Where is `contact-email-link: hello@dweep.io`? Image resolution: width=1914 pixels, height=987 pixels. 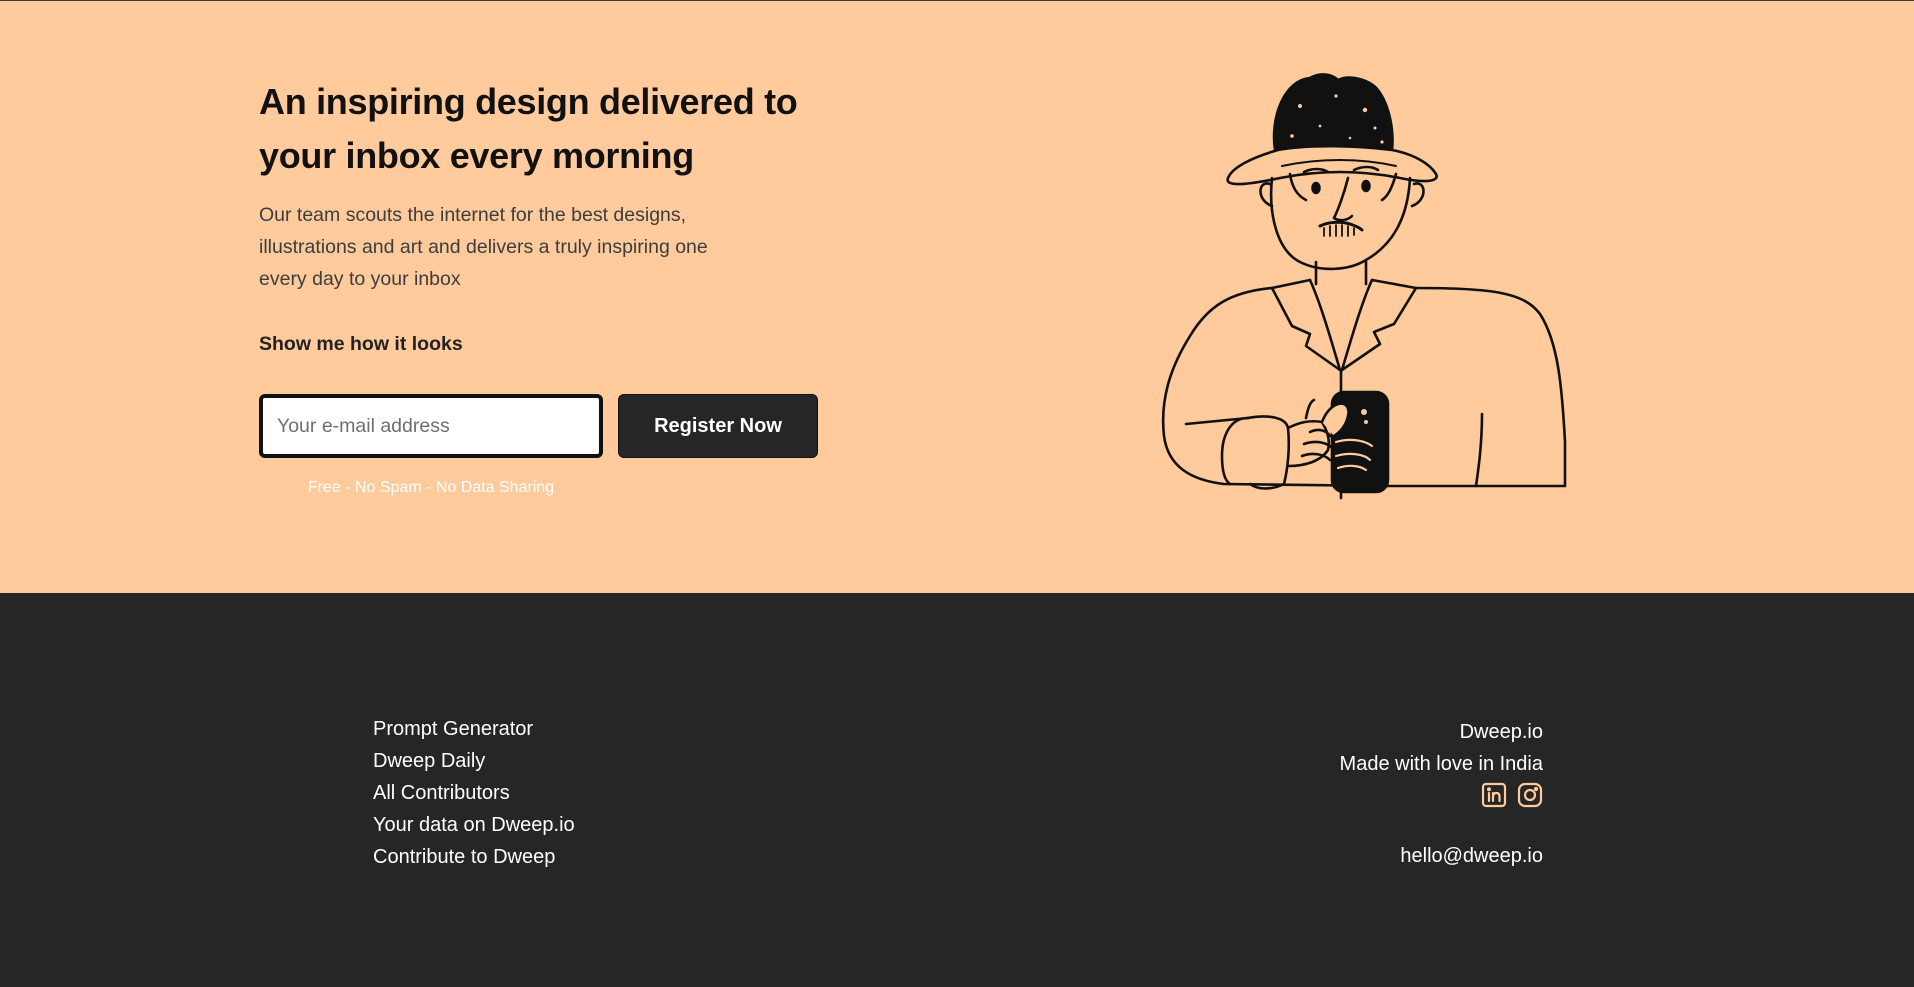 contact-email-link: hello@dweep.io is located at coordinates (1441, 856).